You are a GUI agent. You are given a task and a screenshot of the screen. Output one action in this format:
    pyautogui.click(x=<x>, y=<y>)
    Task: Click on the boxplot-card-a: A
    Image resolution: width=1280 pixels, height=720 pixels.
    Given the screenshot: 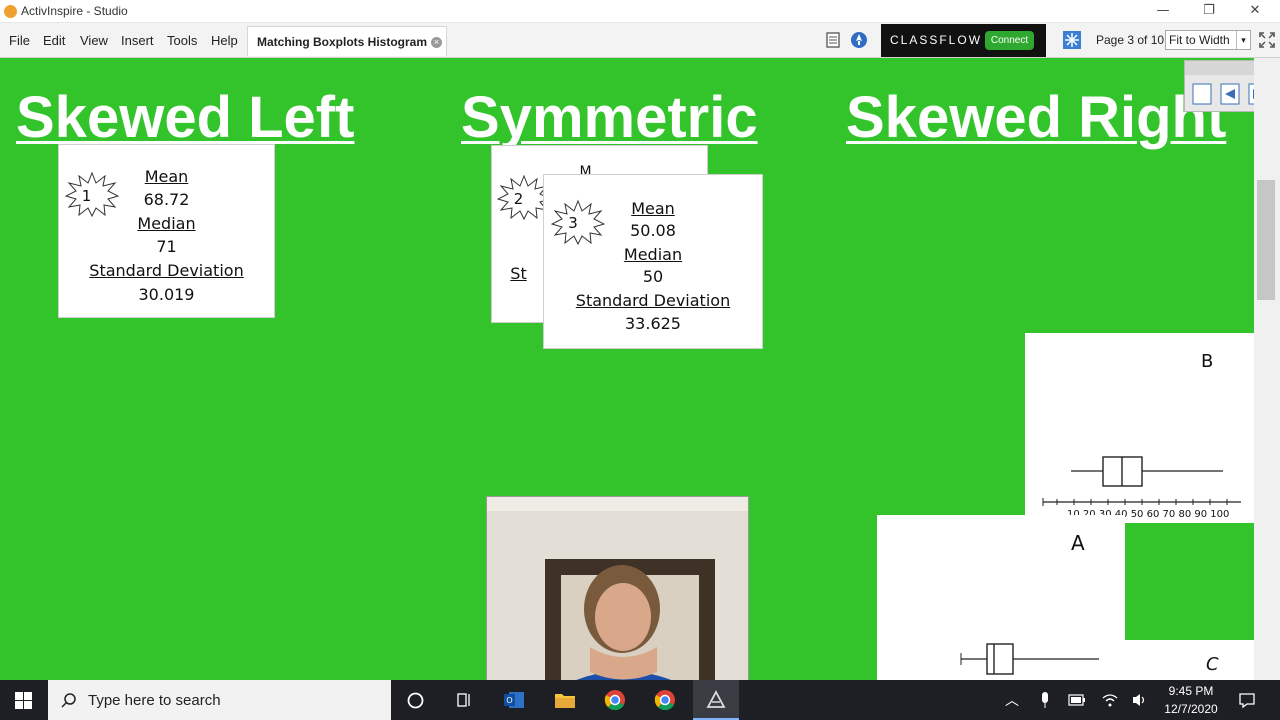 What is the action you would take?
    pyautogui.click(x=1001, y=597)
    